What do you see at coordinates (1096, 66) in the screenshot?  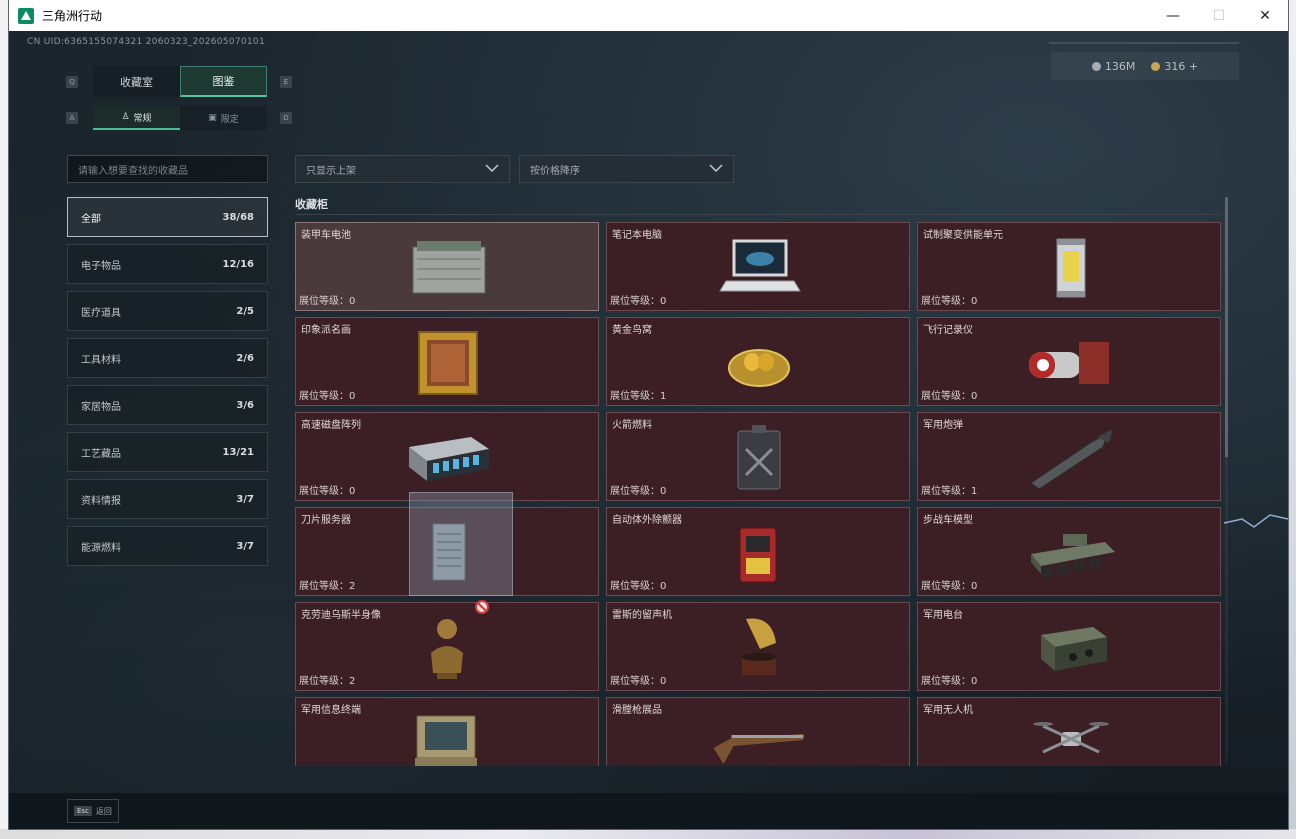 I see `silver-coin-icon` at bounding box center [1096, 66].